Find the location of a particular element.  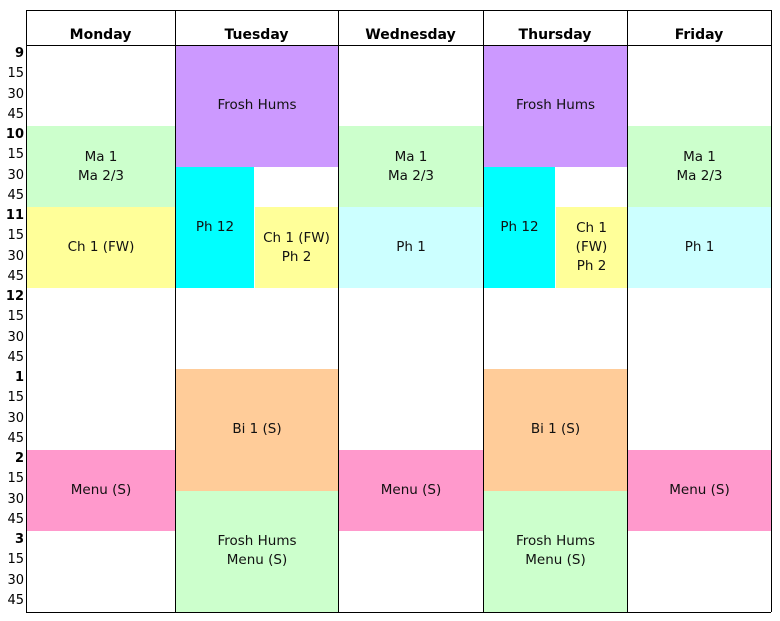

day-header-monday: Monday is located at coordinates (100, 35).